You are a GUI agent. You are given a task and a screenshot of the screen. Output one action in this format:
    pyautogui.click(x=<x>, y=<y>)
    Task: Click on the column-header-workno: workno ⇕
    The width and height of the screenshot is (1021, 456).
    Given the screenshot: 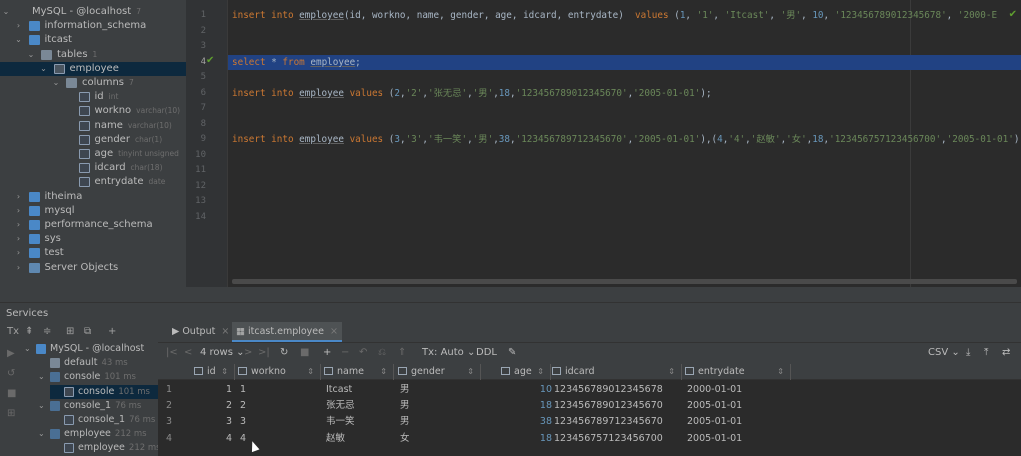 What is the action you would take?
    pyautogui.click(x=278, y=372)
    